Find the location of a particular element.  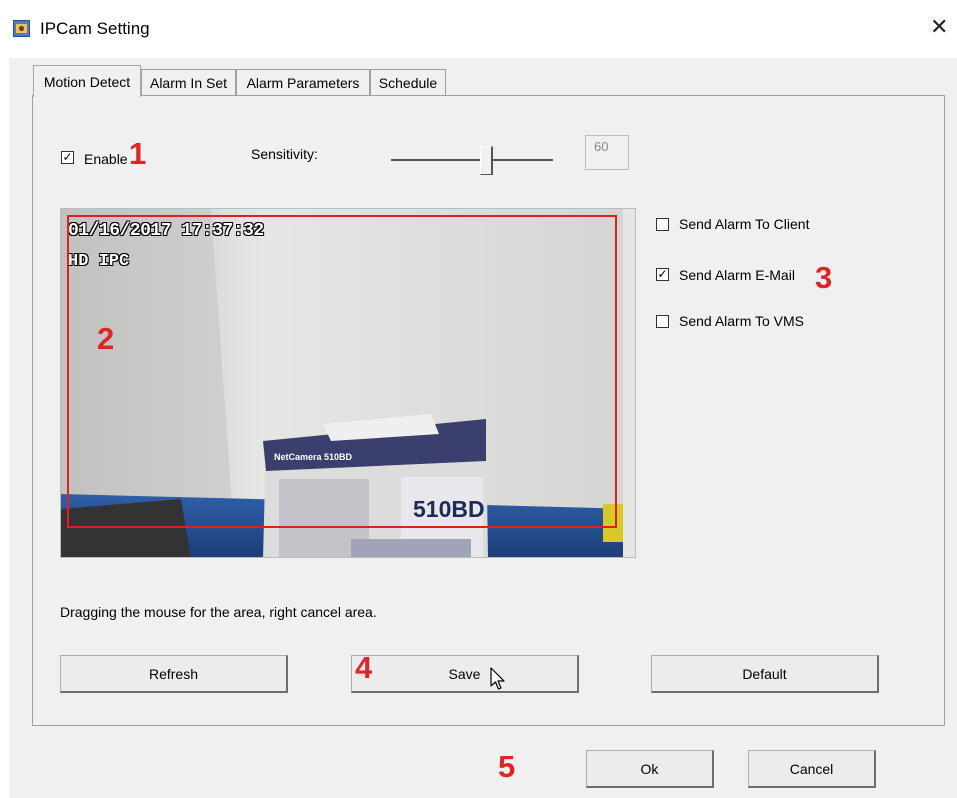

annotation-1: 1 is located at coordinates (138, 153).